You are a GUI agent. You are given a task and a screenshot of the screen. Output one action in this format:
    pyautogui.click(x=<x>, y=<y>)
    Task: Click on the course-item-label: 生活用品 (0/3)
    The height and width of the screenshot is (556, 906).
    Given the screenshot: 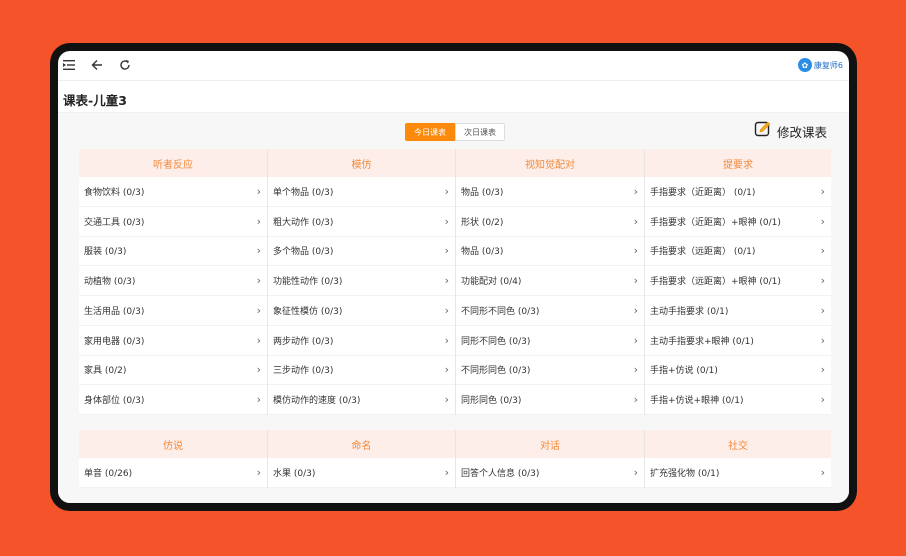 What is the action you would take?
    pyautogui.click(x=114, y=311)
    